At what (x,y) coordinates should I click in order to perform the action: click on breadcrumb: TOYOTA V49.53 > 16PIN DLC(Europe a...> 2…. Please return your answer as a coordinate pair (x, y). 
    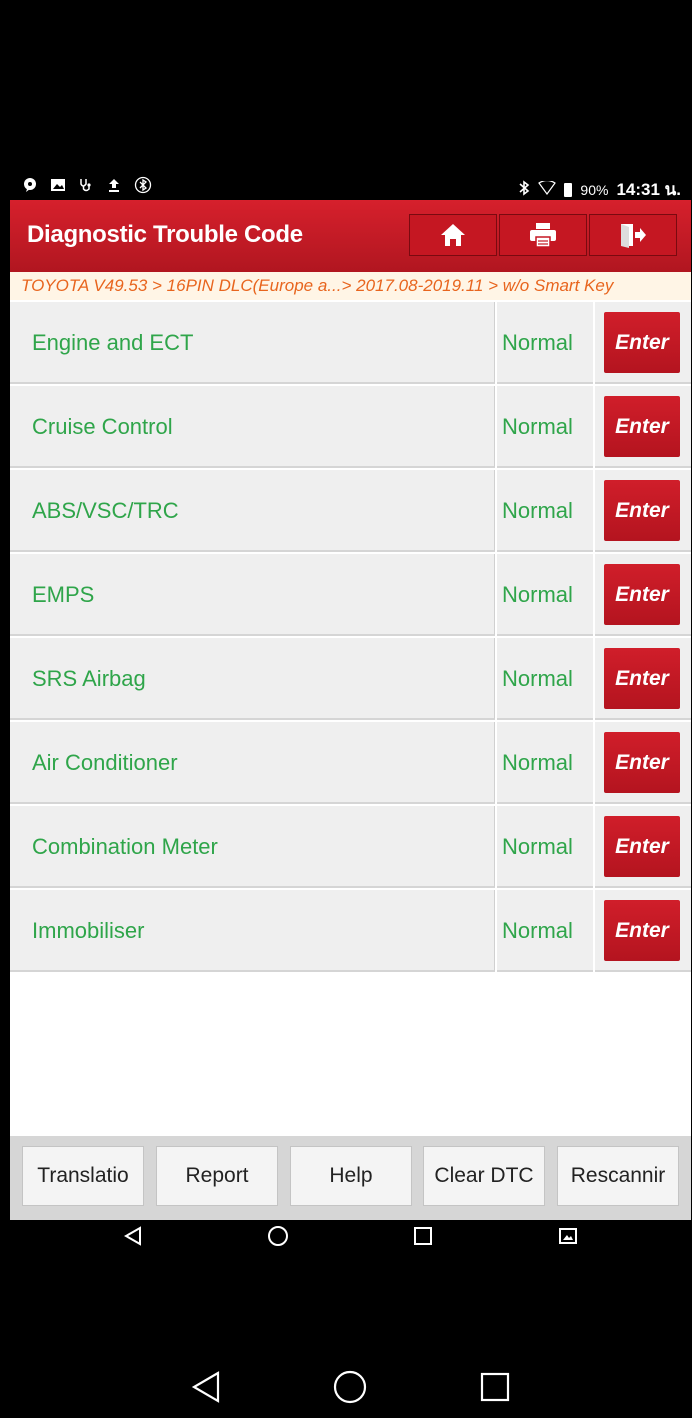
    Looking at the image, I should click on (350, 286).